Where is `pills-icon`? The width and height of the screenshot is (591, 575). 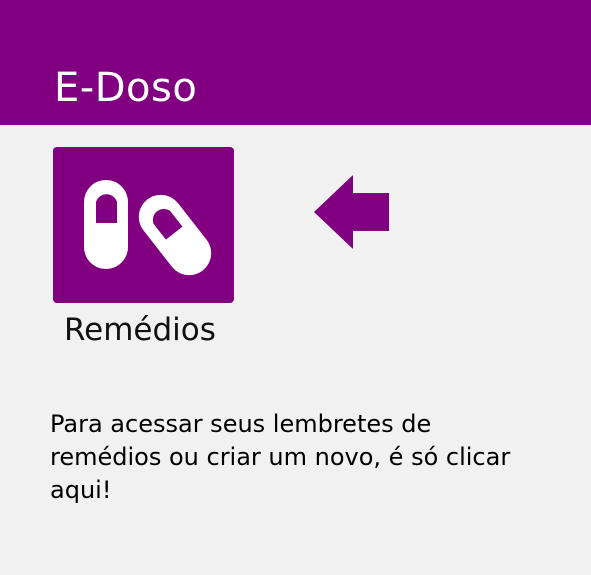 pills-icon is located at coordinates (148, 228).